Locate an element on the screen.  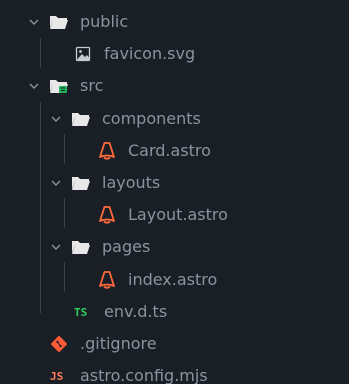
file-env-d-ts: TS env.d.ts is located at coordinates (174, 312).